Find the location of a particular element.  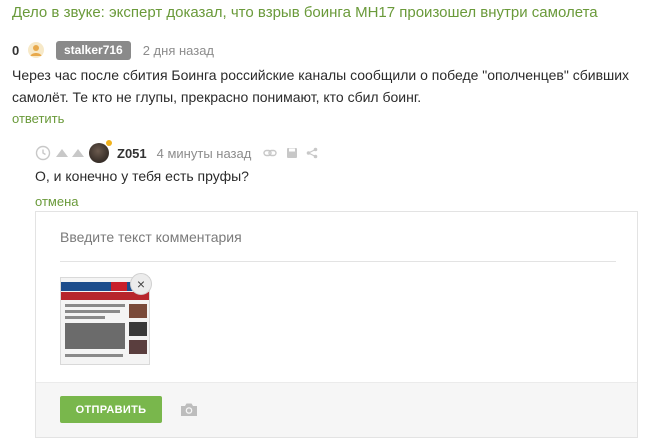

user-status-icon is located at coordinates (36, 50).